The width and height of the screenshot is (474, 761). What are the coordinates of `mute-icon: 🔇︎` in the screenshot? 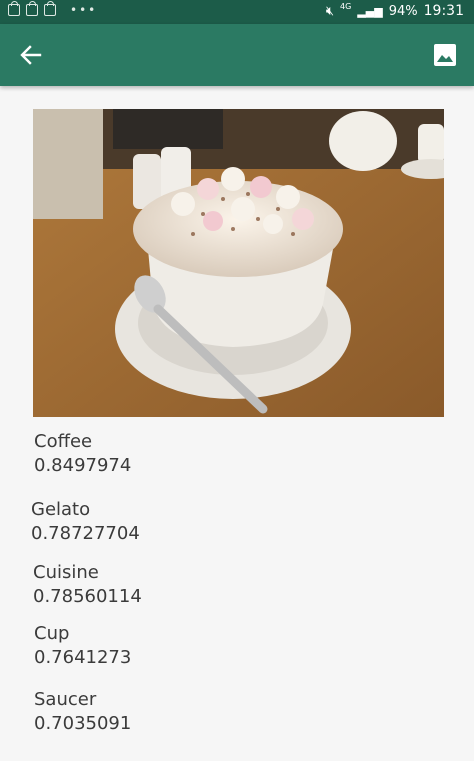 It's located at (330, 11).